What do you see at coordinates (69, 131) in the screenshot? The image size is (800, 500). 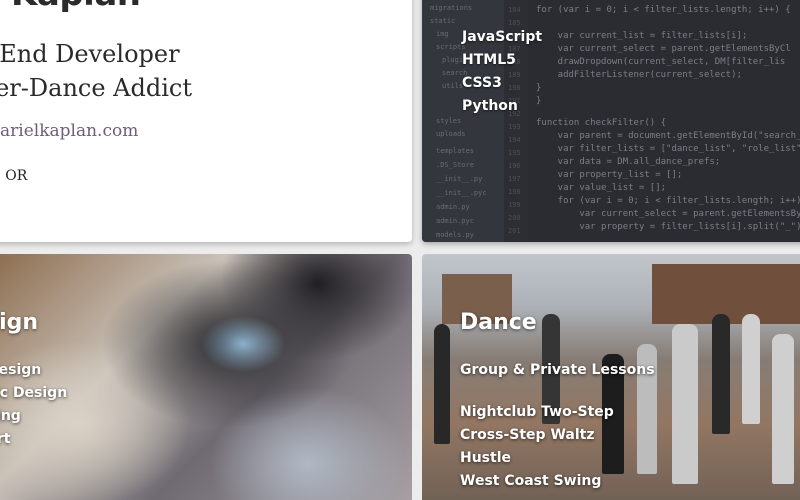 I see `email-link: @arielkaplan.com` at bounding box center [69, 131].